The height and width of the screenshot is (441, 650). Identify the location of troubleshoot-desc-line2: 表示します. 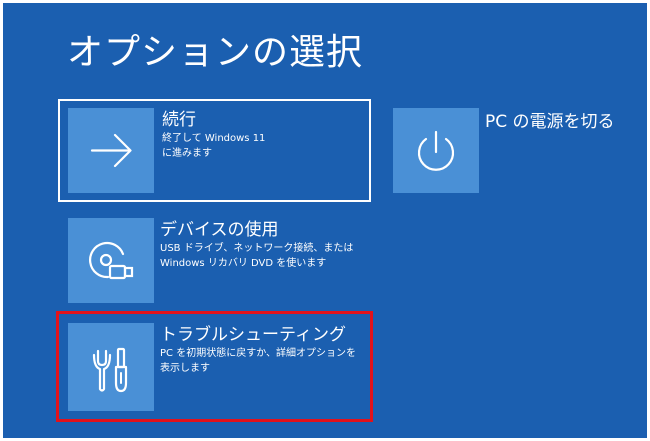
(185, 368).